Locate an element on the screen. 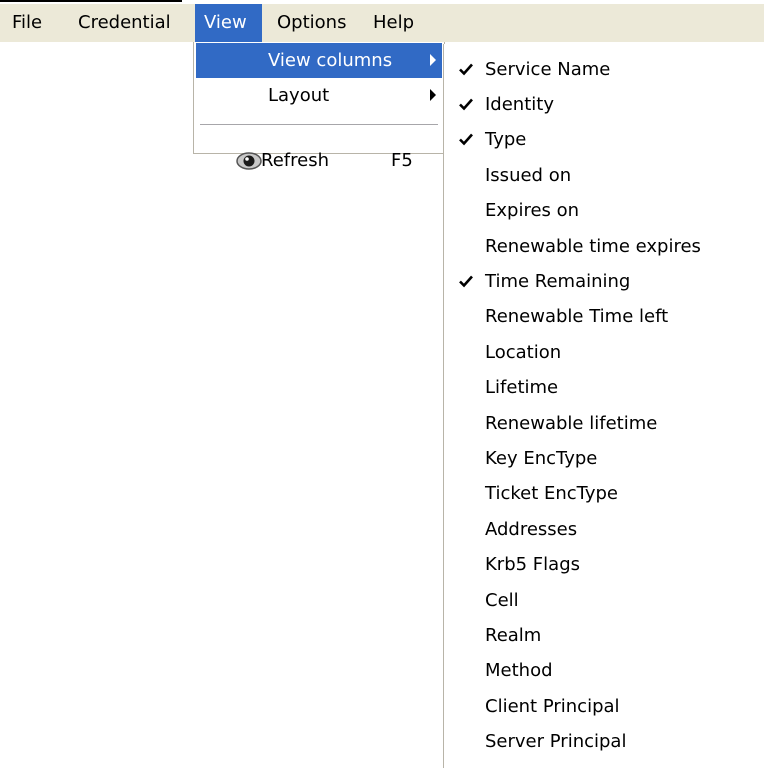  view-columns-label: View columns is located at coordinates (330, 60).